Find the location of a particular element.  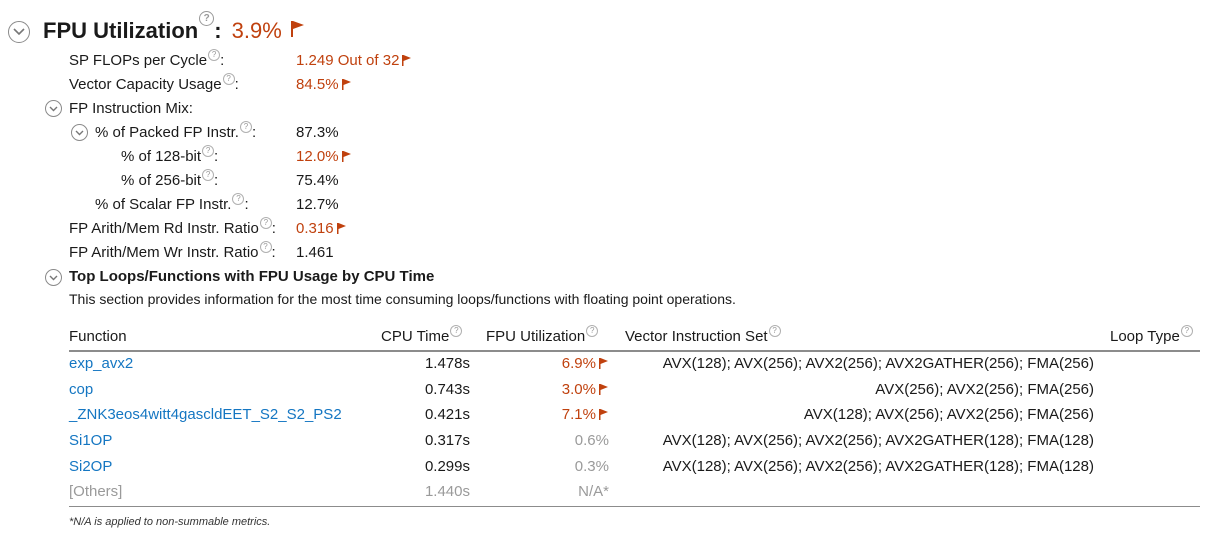

ratio-rd-label: FP Arith/Mem Rd Instr. Ratio?: is located at coordinates (172, 227).